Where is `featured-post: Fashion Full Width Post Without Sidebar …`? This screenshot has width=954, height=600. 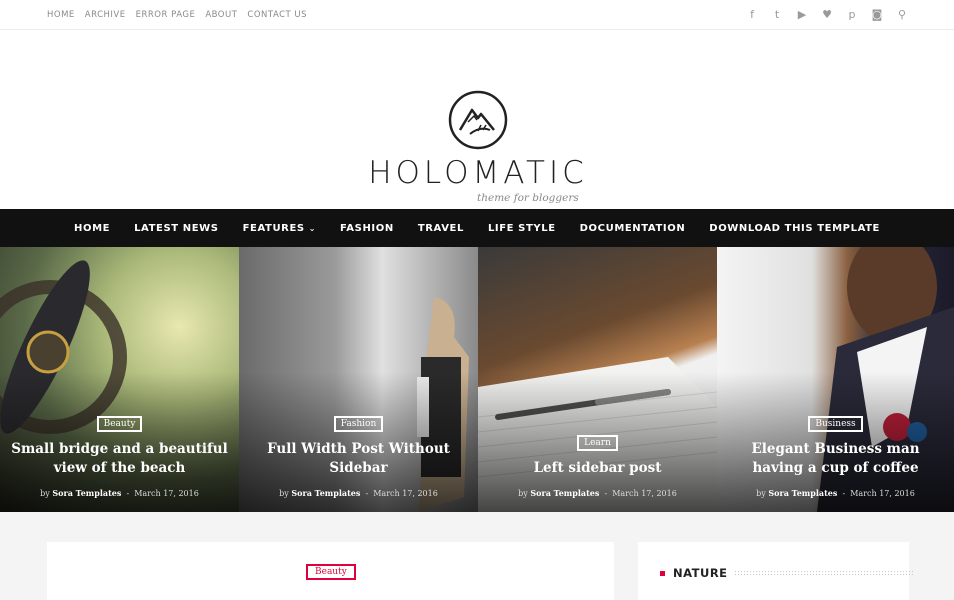
featured-post: Fashion Full Width Post Without Sidebar … is located at coordinates (358, 379).